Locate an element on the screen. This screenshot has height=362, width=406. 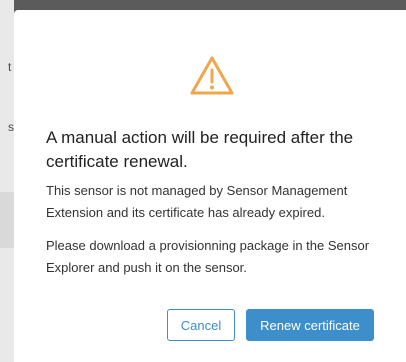
renew-certificate-button: Renew certificate is located at coordinates (310, 325).